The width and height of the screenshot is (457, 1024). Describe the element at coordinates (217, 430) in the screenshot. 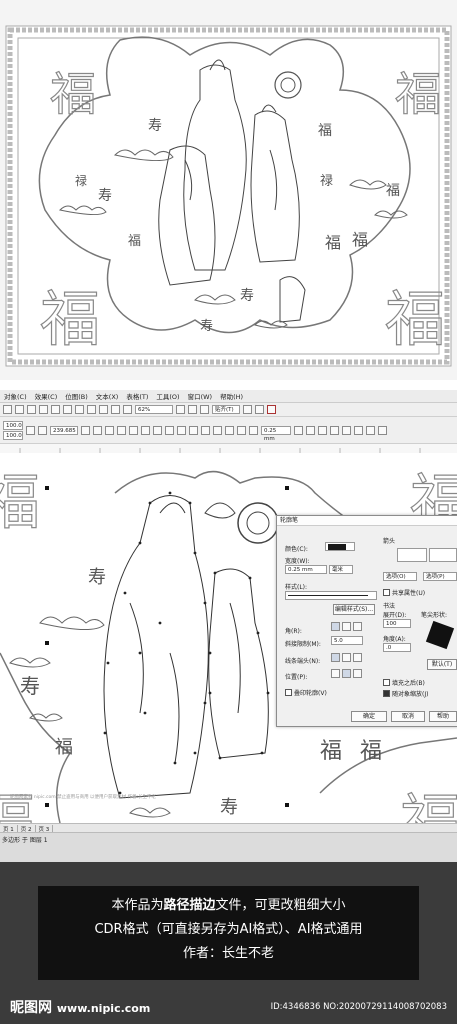

I see `front-minus-back-icon` at that location.